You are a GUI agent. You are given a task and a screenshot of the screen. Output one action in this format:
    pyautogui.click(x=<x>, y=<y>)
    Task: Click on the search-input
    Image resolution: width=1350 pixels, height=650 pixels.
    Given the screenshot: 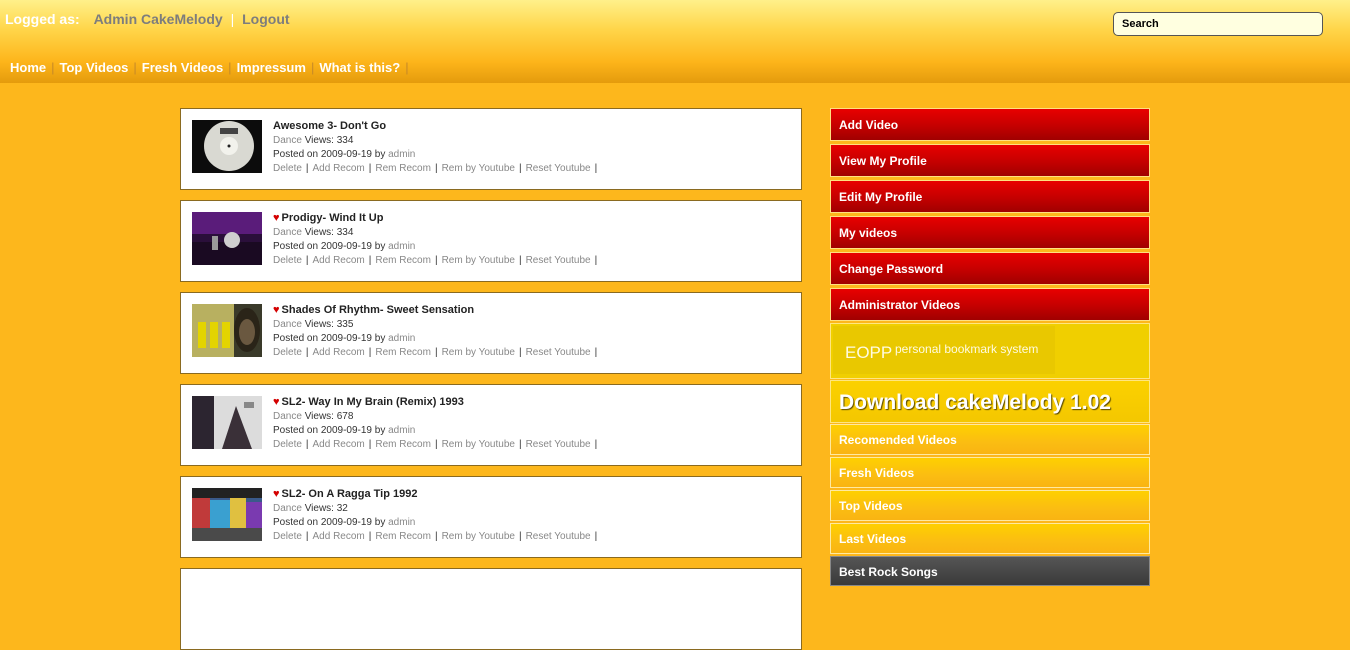 What is the action you would take?
    pyautogui.click(x=1218, y=24)
    